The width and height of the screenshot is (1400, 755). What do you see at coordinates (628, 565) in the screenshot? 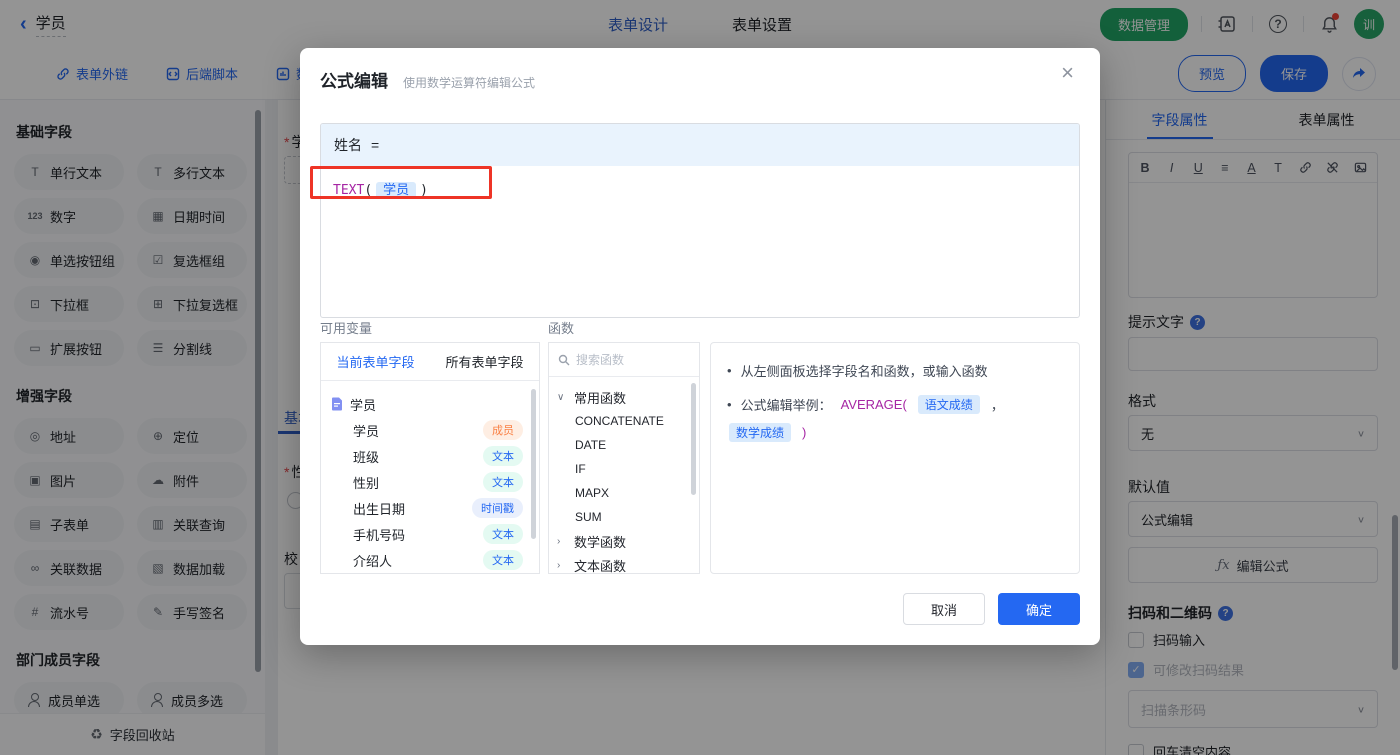
I see `function-group-text: › 文本函数` at bounding box center [628, 565].